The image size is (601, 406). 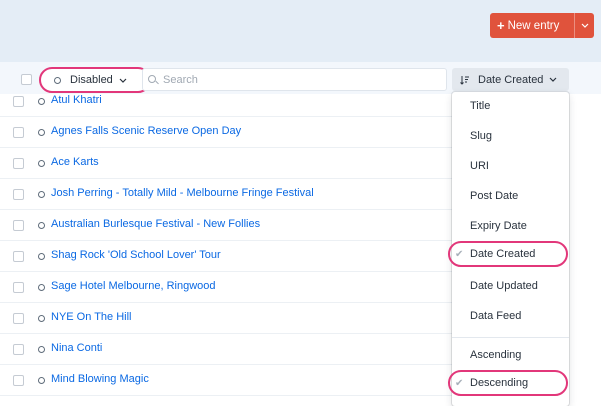 What do you see at coordinates (504, 286) in the screenshot?
I see `sort-option-label: Date Updated` at bounding box center [504, 286].